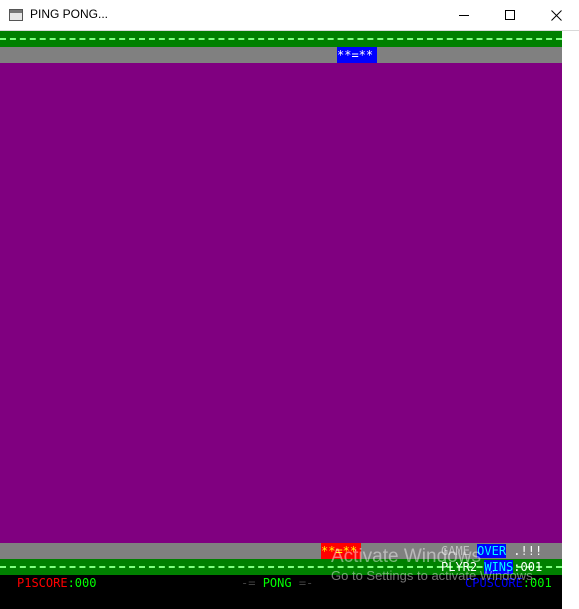 Image resolution: width=579 pixels, height=609 pixels. I want to click on close-icon, so click(556, 15).